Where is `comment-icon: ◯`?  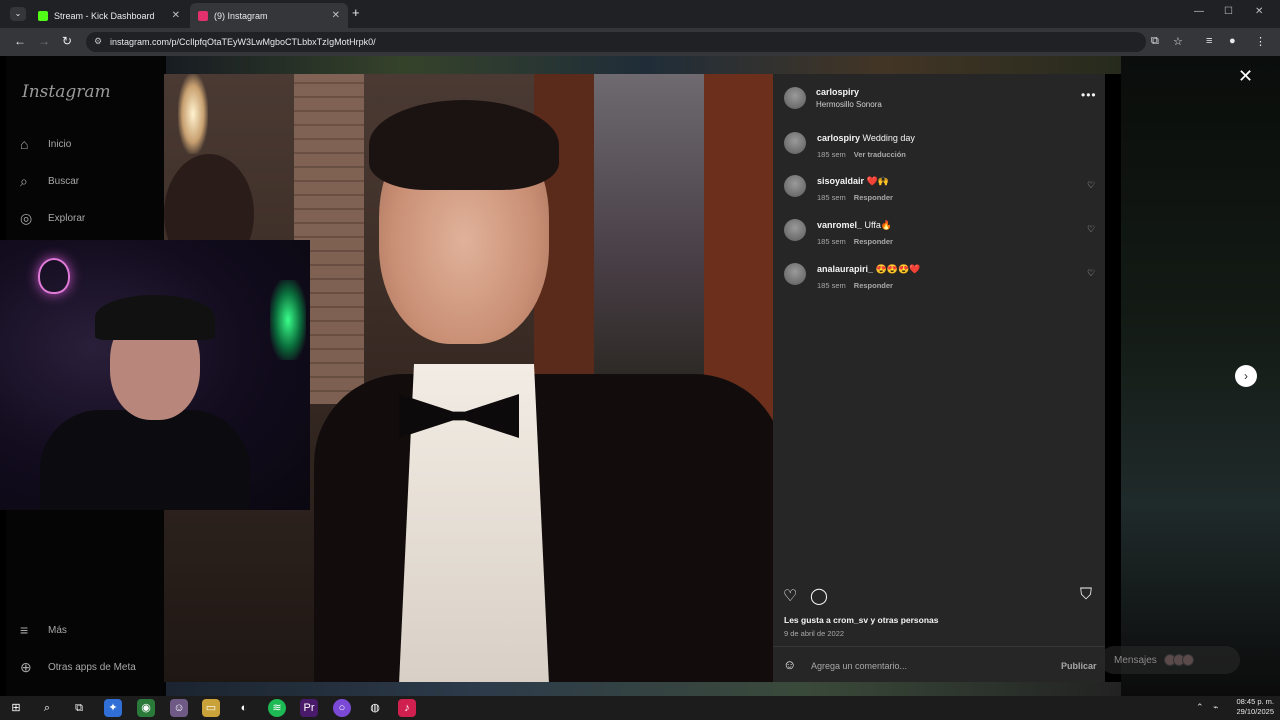
comment-icon: ◯ is located at coordinates (819, 596).